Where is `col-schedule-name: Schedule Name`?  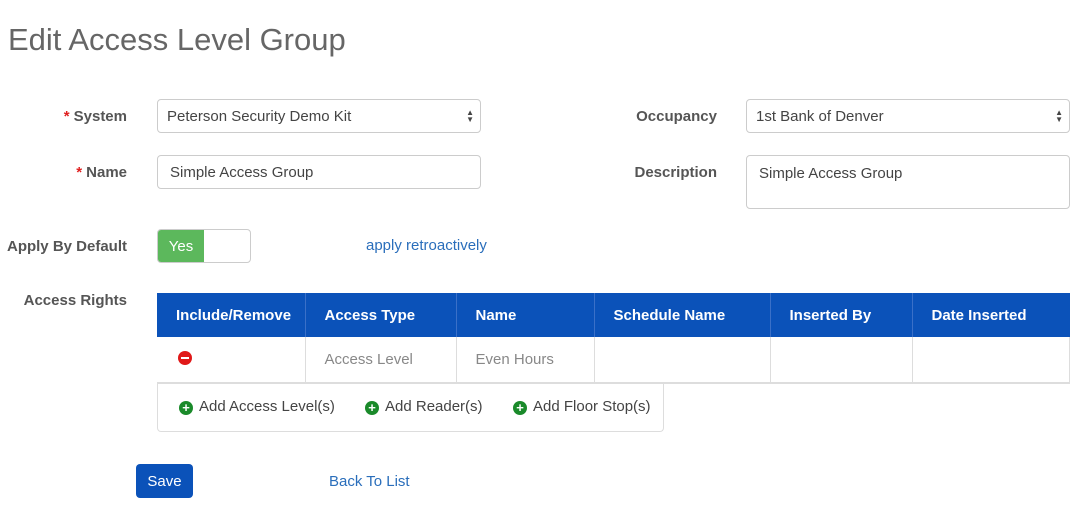
col-schedule-name: Schedule Name is located at coordinates (682, 315).